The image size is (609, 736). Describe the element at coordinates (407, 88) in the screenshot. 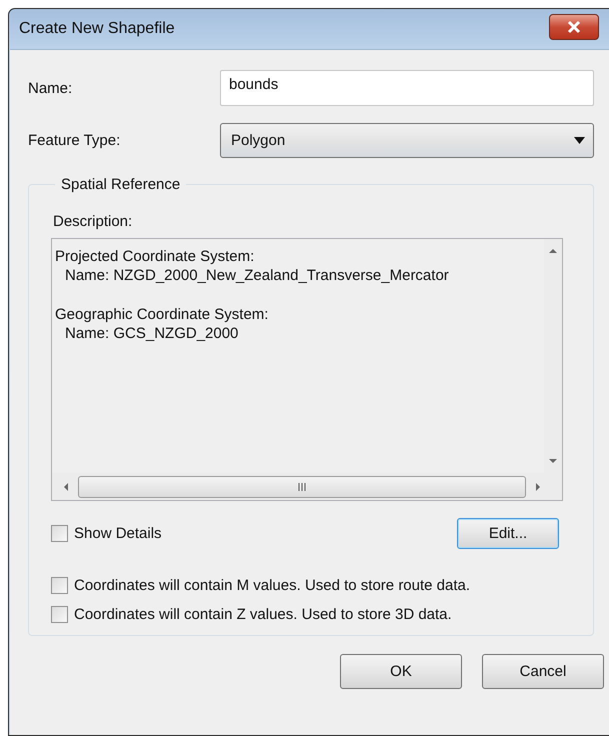

I see `name-field: bounds` at that location.